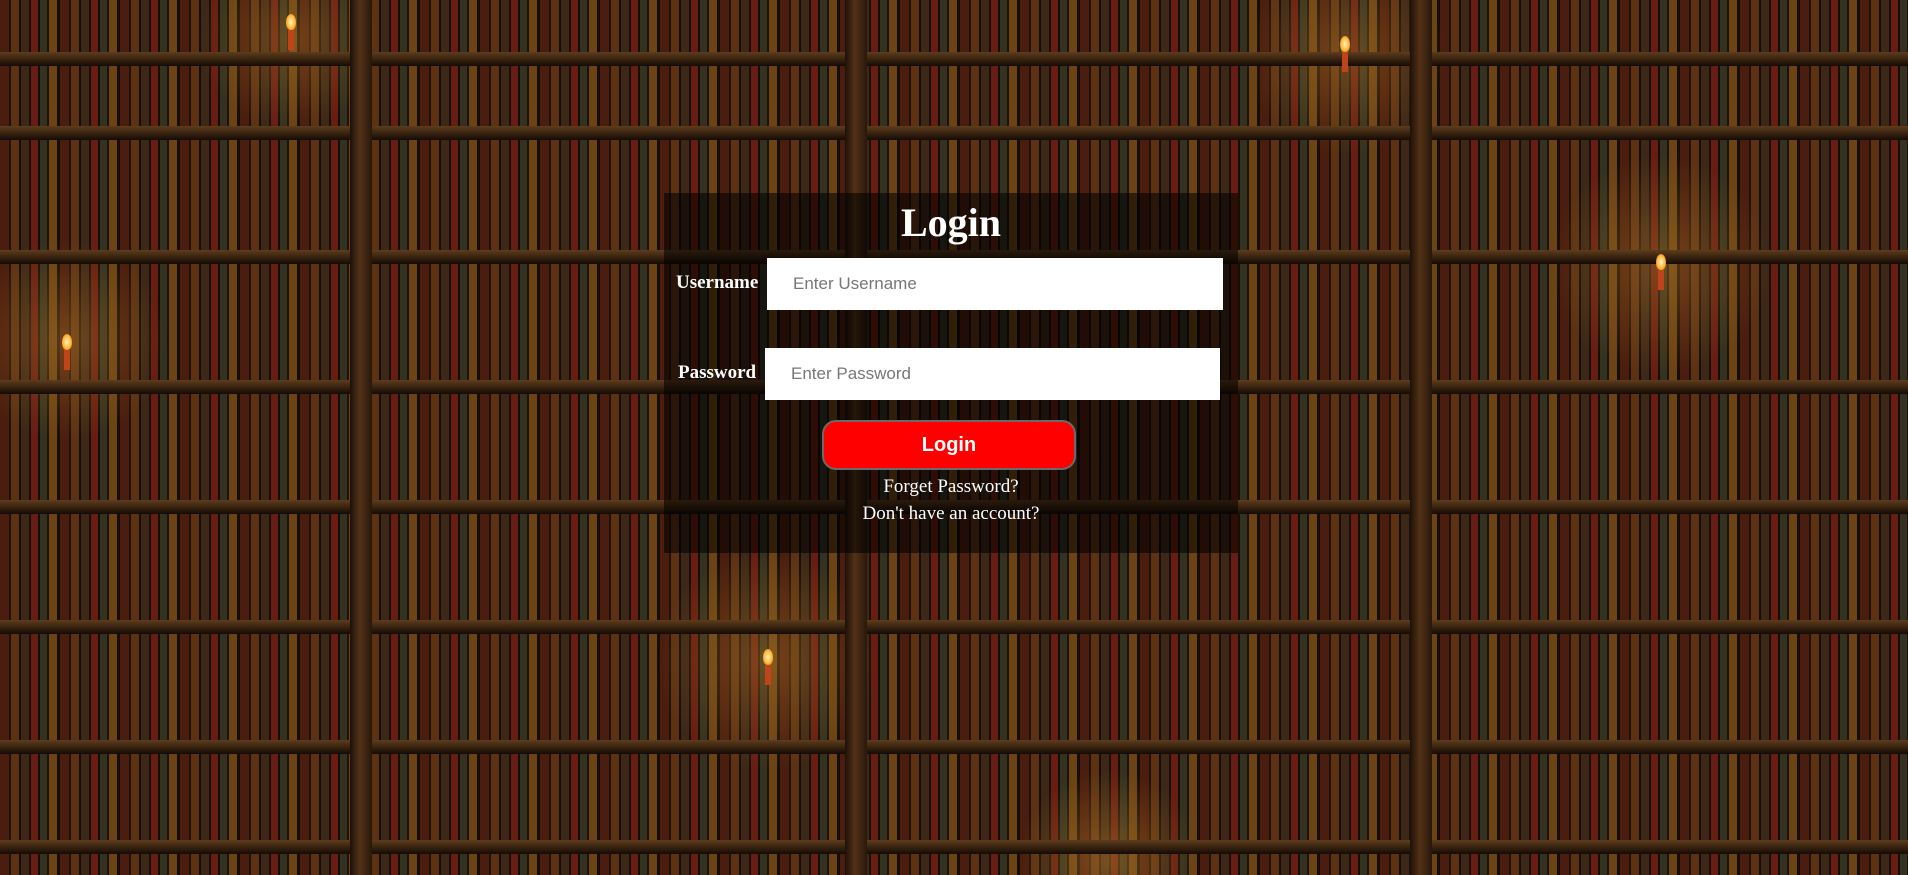 This screenshot has height=875, width=1908. Describe the element at coordinates (951, 487) in the screenshot. I see `forgot-password-link: Forget Password?` at that location.